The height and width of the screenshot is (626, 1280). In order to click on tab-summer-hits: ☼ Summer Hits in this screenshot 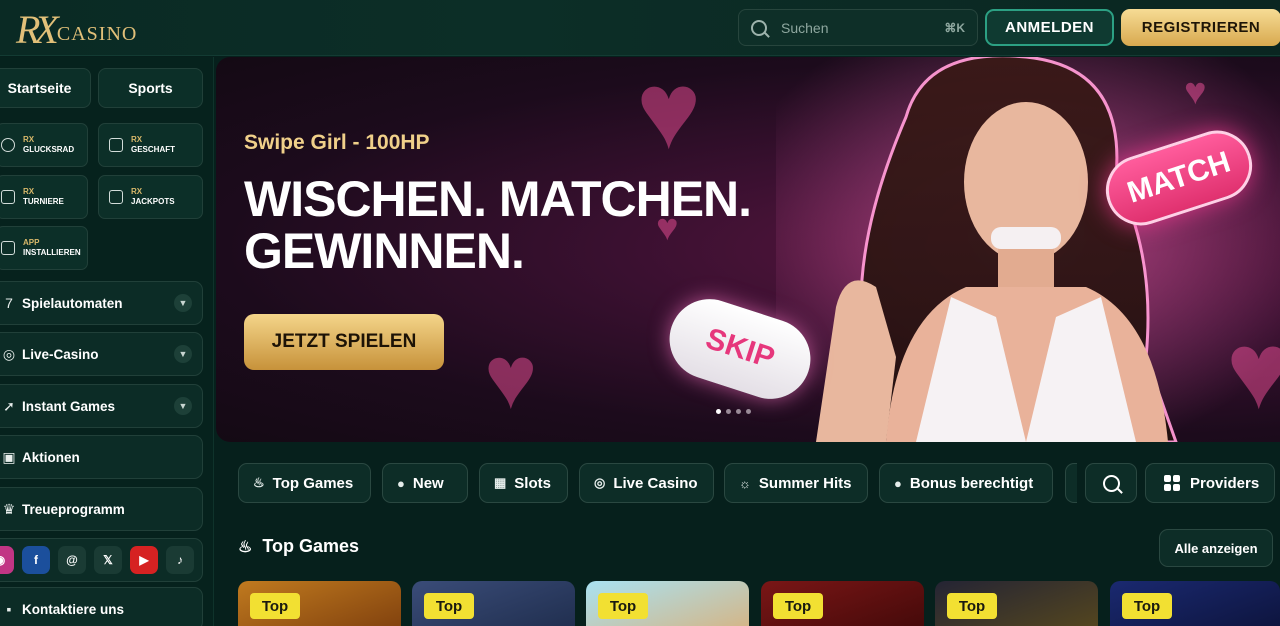, I will do `click(796, 483)`.